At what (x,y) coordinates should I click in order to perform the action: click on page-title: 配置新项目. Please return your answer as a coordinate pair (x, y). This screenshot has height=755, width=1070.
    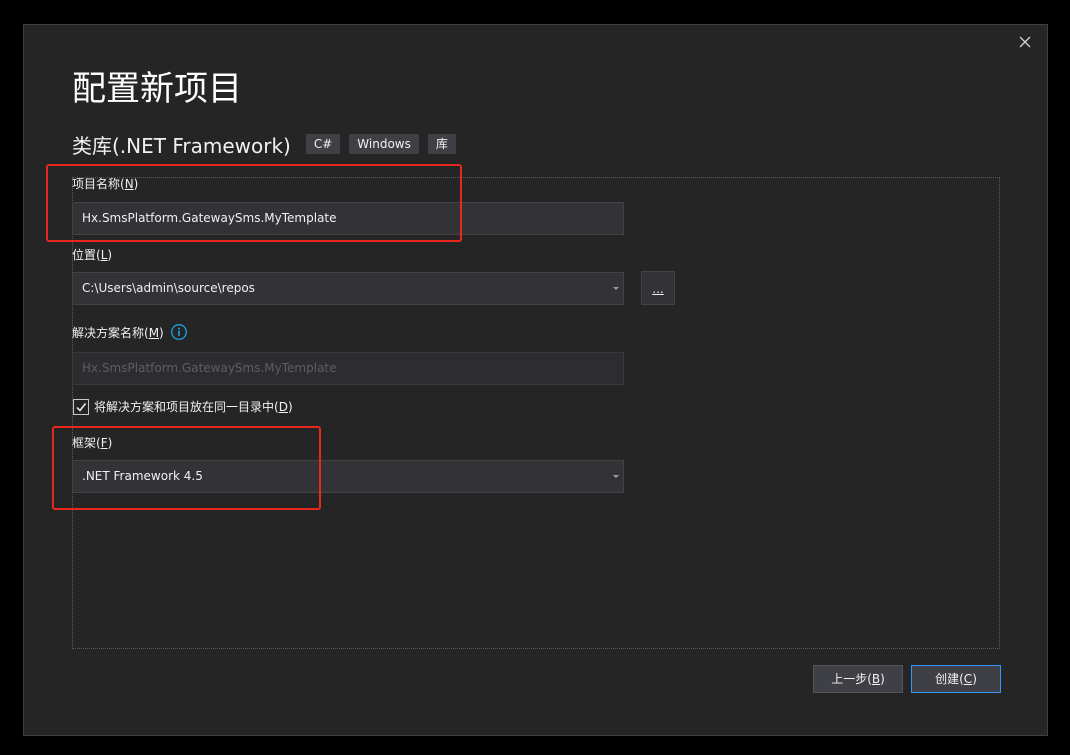
    Looking at the image, I should click on (157, 89).